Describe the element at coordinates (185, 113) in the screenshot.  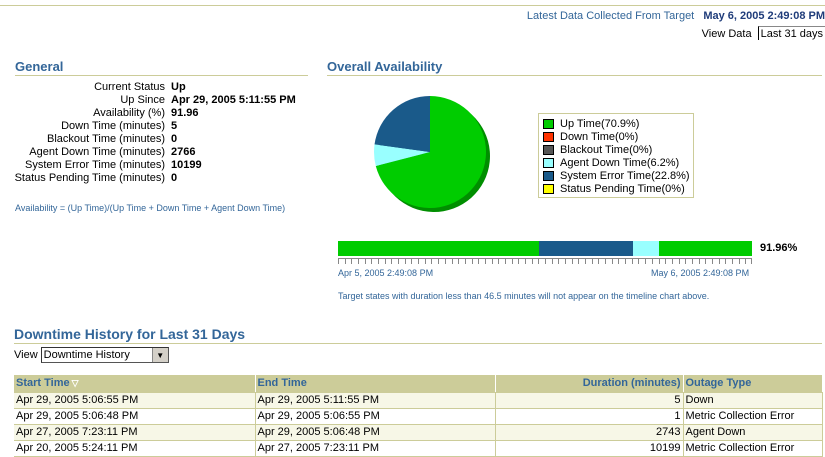
I see `general-row-value: 91.96` at that location.